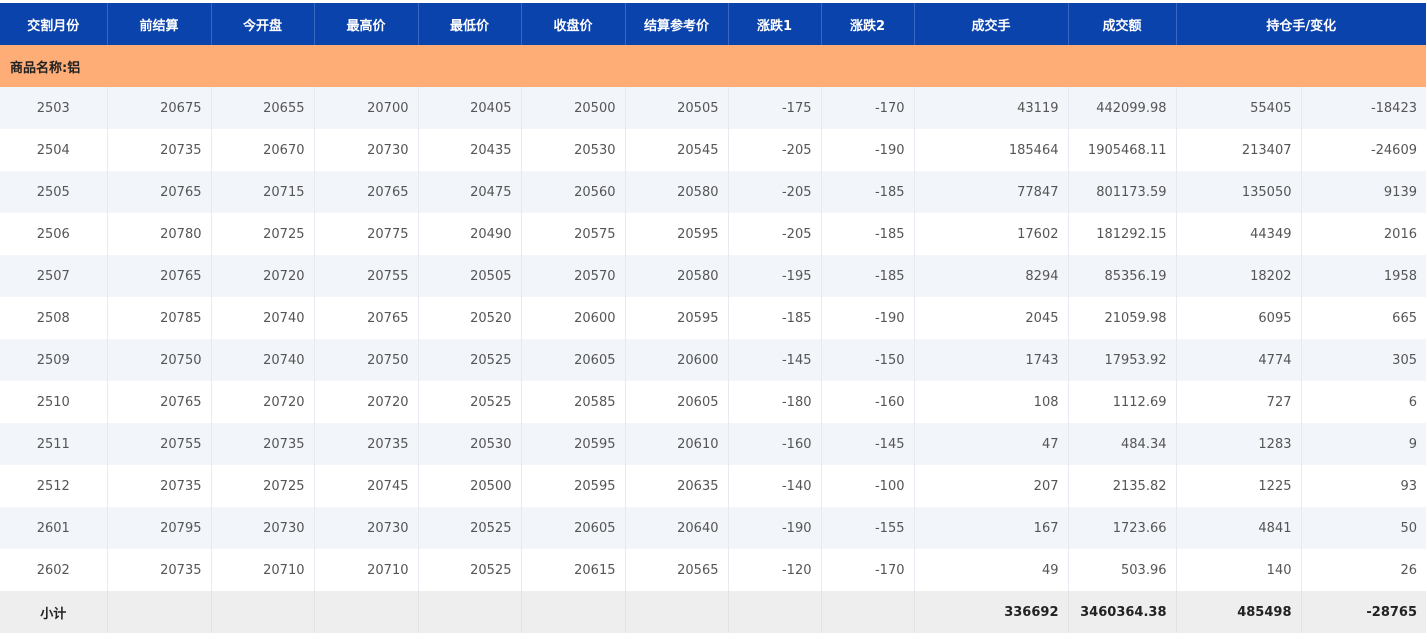 The image size is (1427, 640). I want to click on cell-delivery-month: 2510, so click(53, 402).